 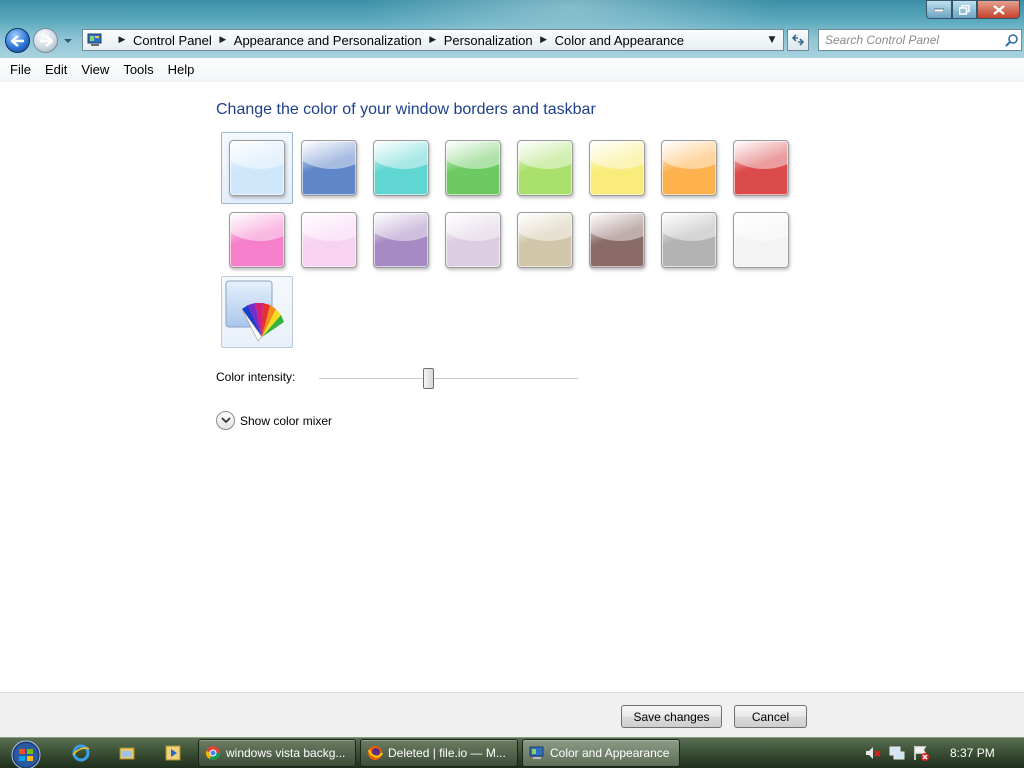 I want to click on refresh-icon, so click(x=798, y=40).